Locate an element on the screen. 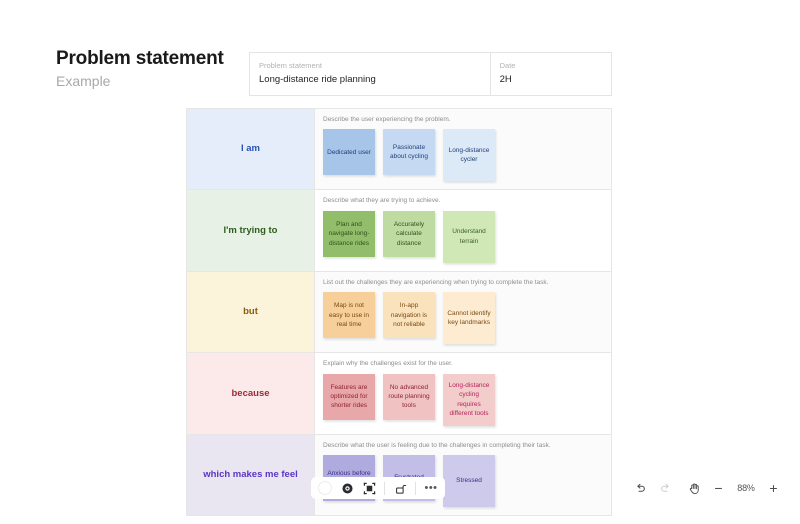  unlock-icon is located at coordinates (400, 488).